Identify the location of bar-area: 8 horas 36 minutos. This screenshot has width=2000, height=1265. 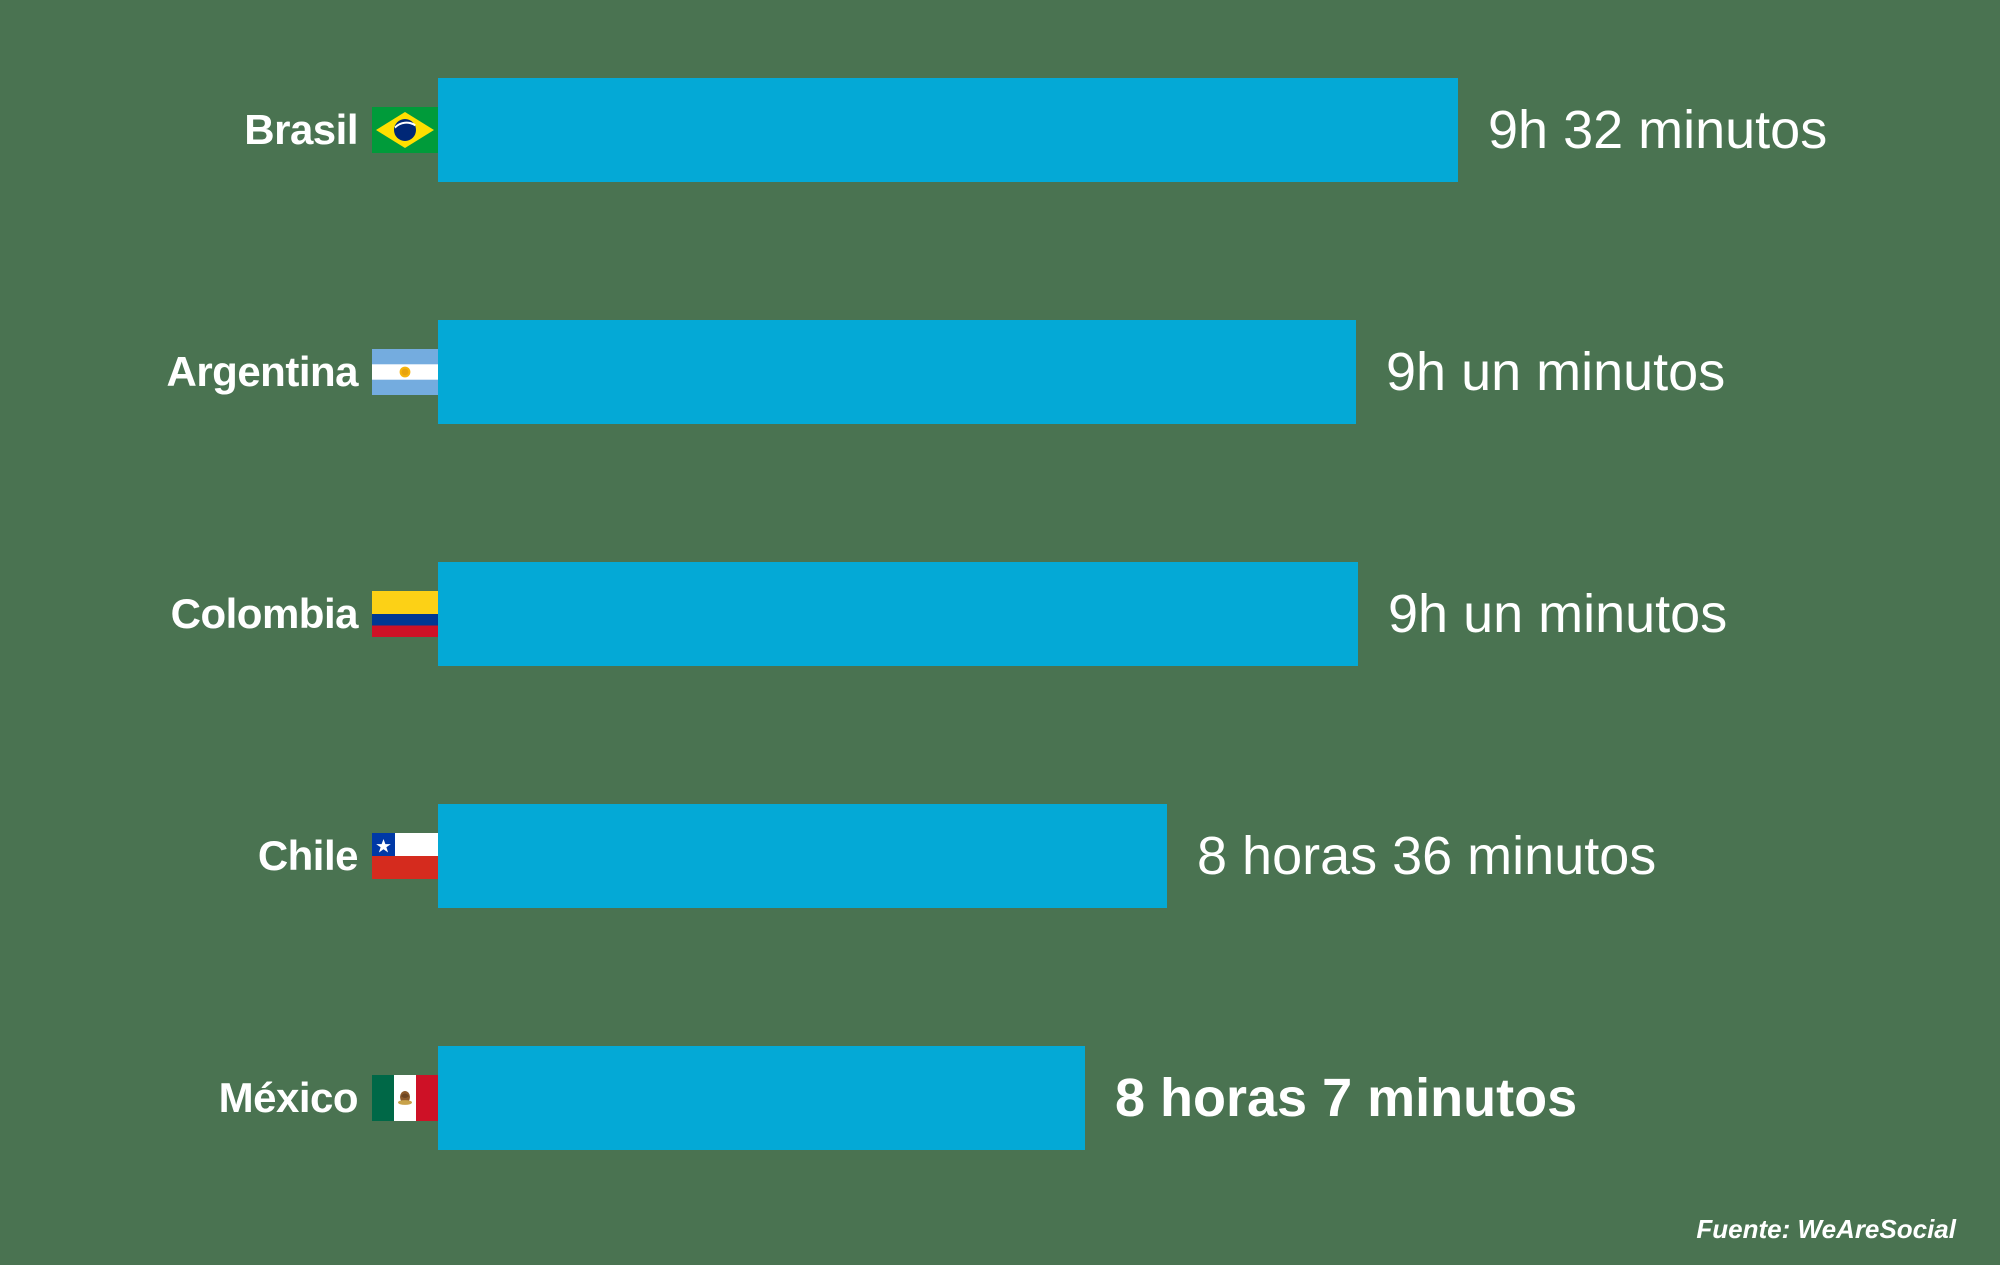
(1047, 856).